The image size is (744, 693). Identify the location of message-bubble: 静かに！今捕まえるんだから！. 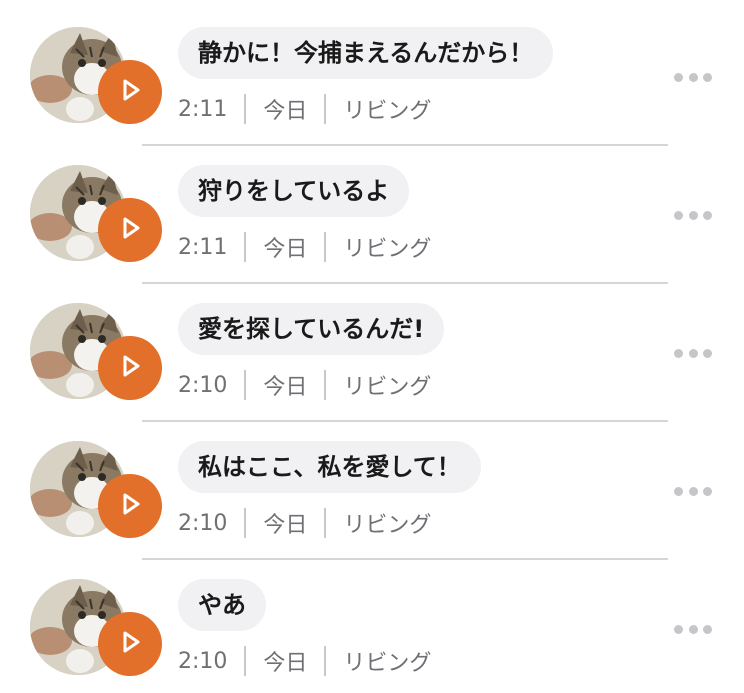
(366, 53).